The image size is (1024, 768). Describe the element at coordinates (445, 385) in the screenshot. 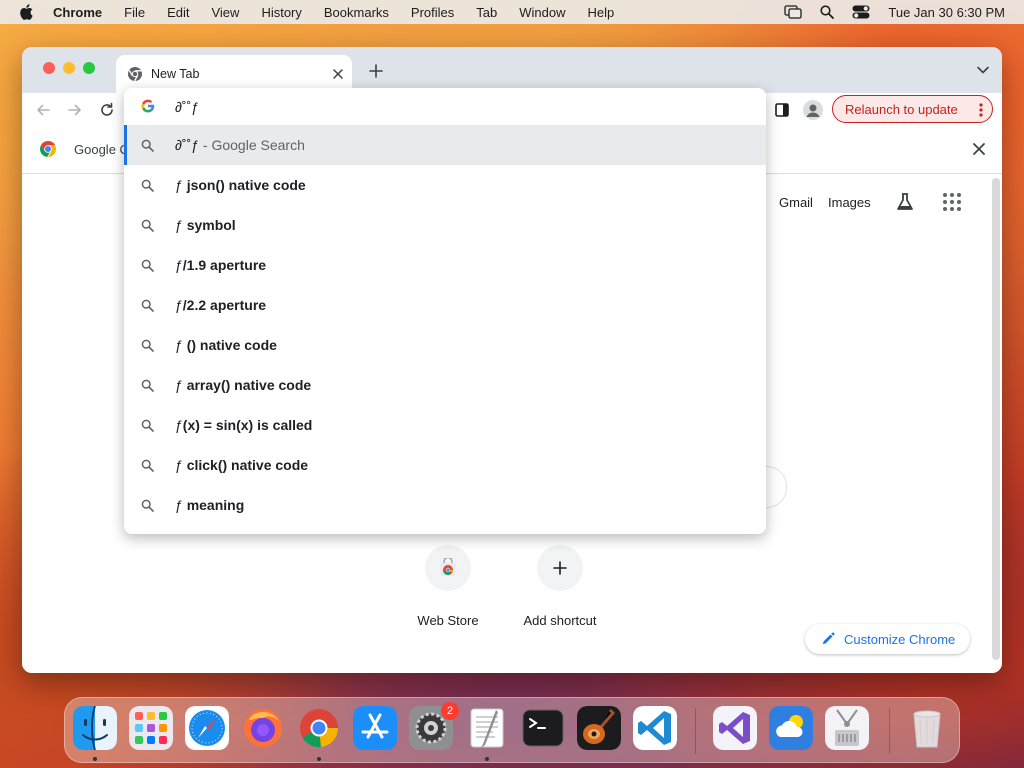

I see `omnibox-suggestion: ƒ array() native code` at that location.